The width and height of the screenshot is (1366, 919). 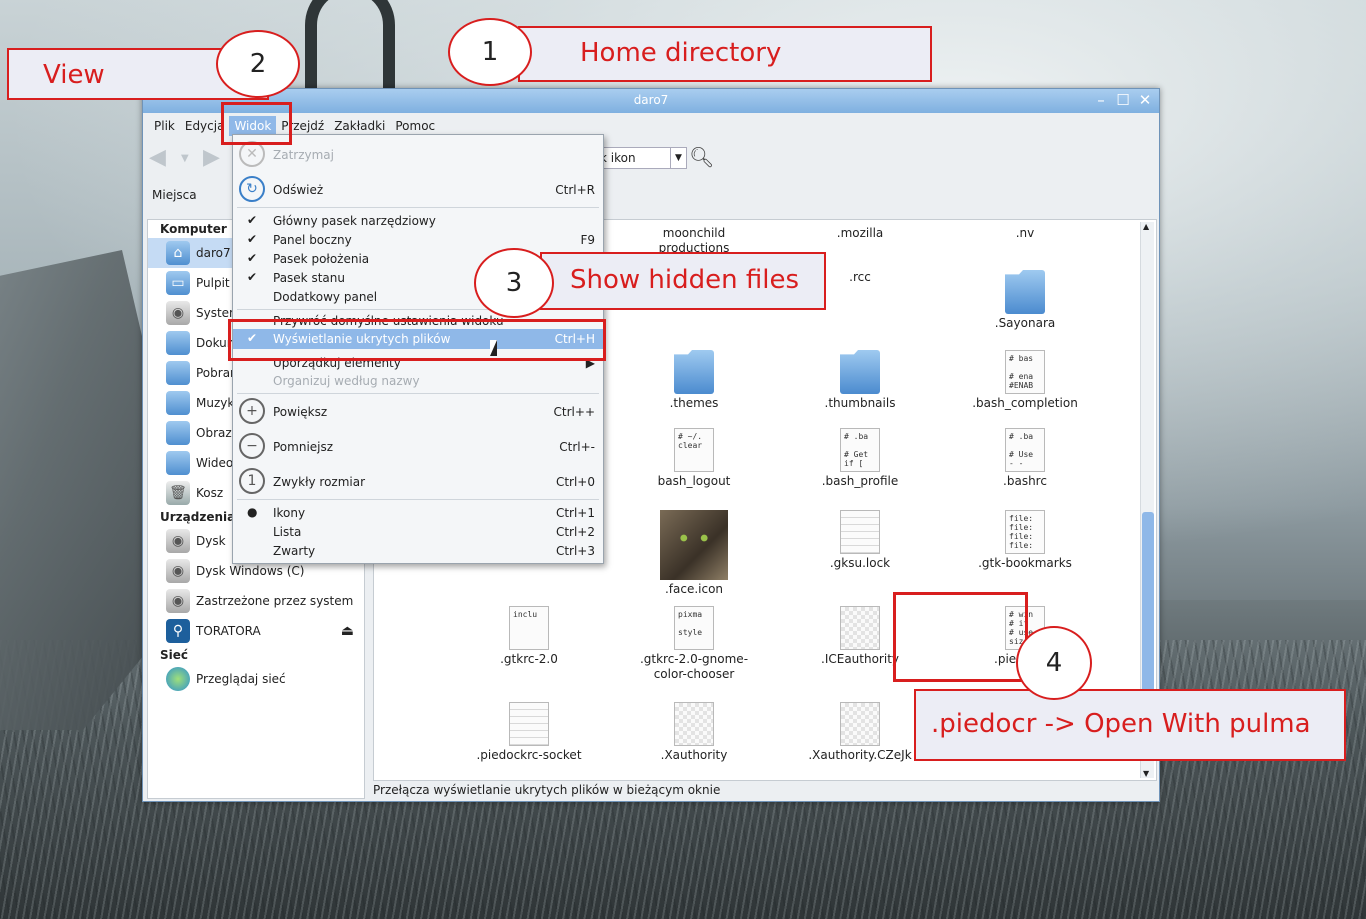 What do you see at coordinates (694, 732) in the screenshot?
I see `file-item: .Xauthority` at bounding box center [694, 732].